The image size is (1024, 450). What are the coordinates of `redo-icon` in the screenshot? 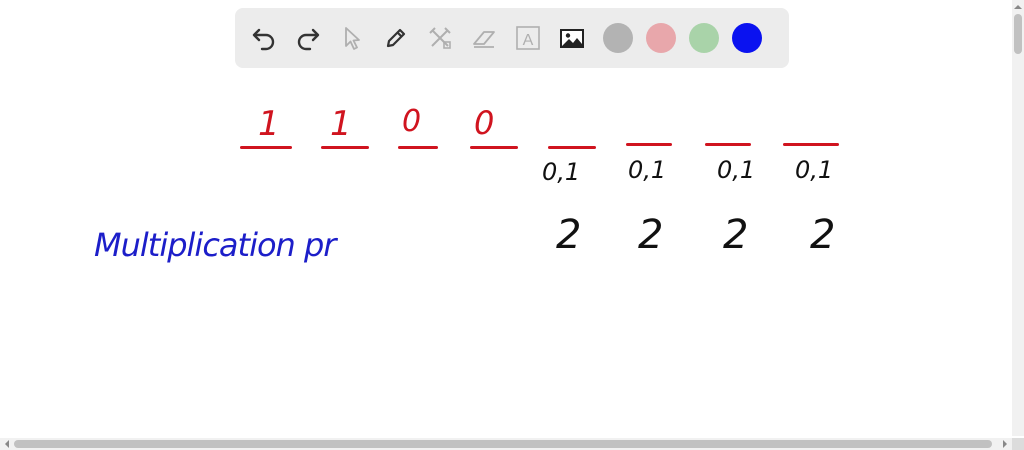 It's located at (308, 39).